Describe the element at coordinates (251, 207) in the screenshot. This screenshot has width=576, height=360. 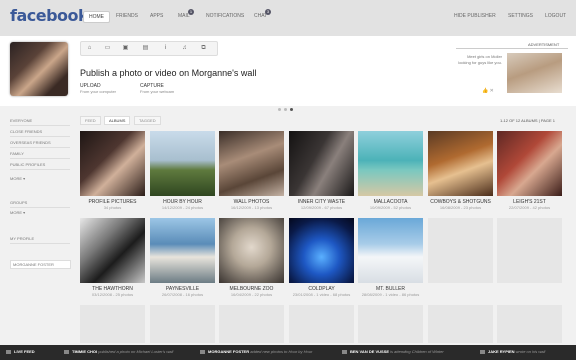
I see `album-meta: 16/12/2009 - 13 photos` at that location.